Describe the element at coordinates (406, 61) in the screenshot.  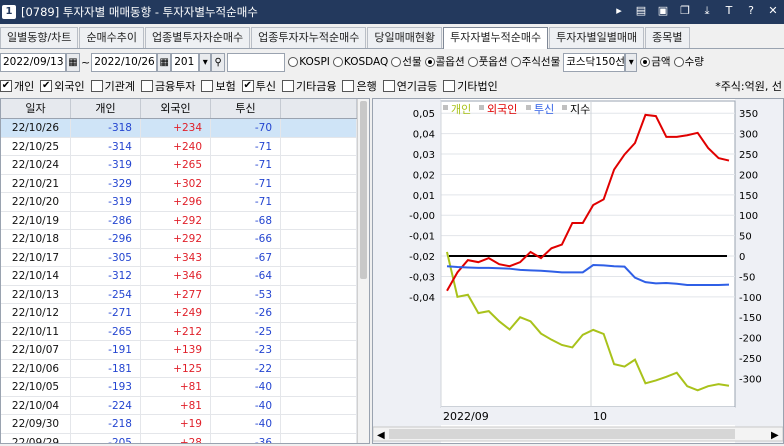
I see `market-radio-2: 선물` at that location.